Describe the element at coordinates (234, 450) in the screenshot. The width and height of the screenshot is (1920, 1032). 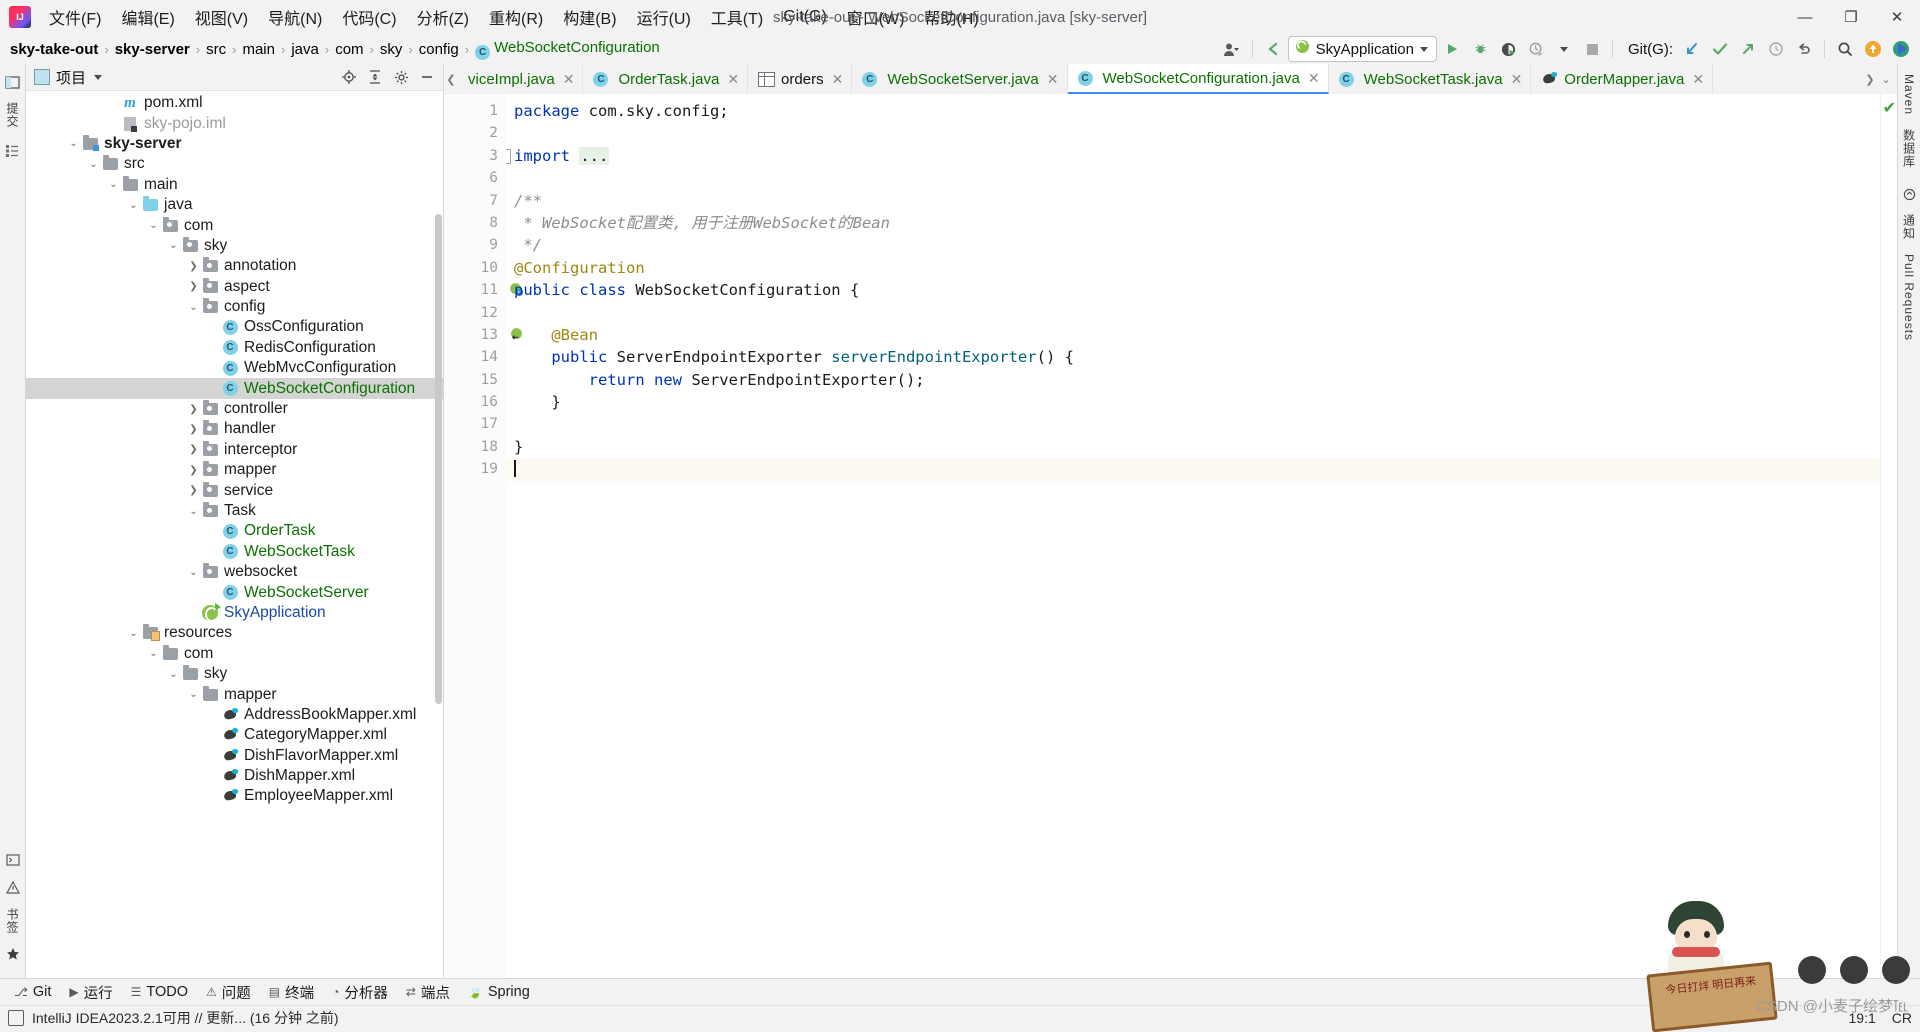
I see `tree-item: ❯ interceptor` at that location.